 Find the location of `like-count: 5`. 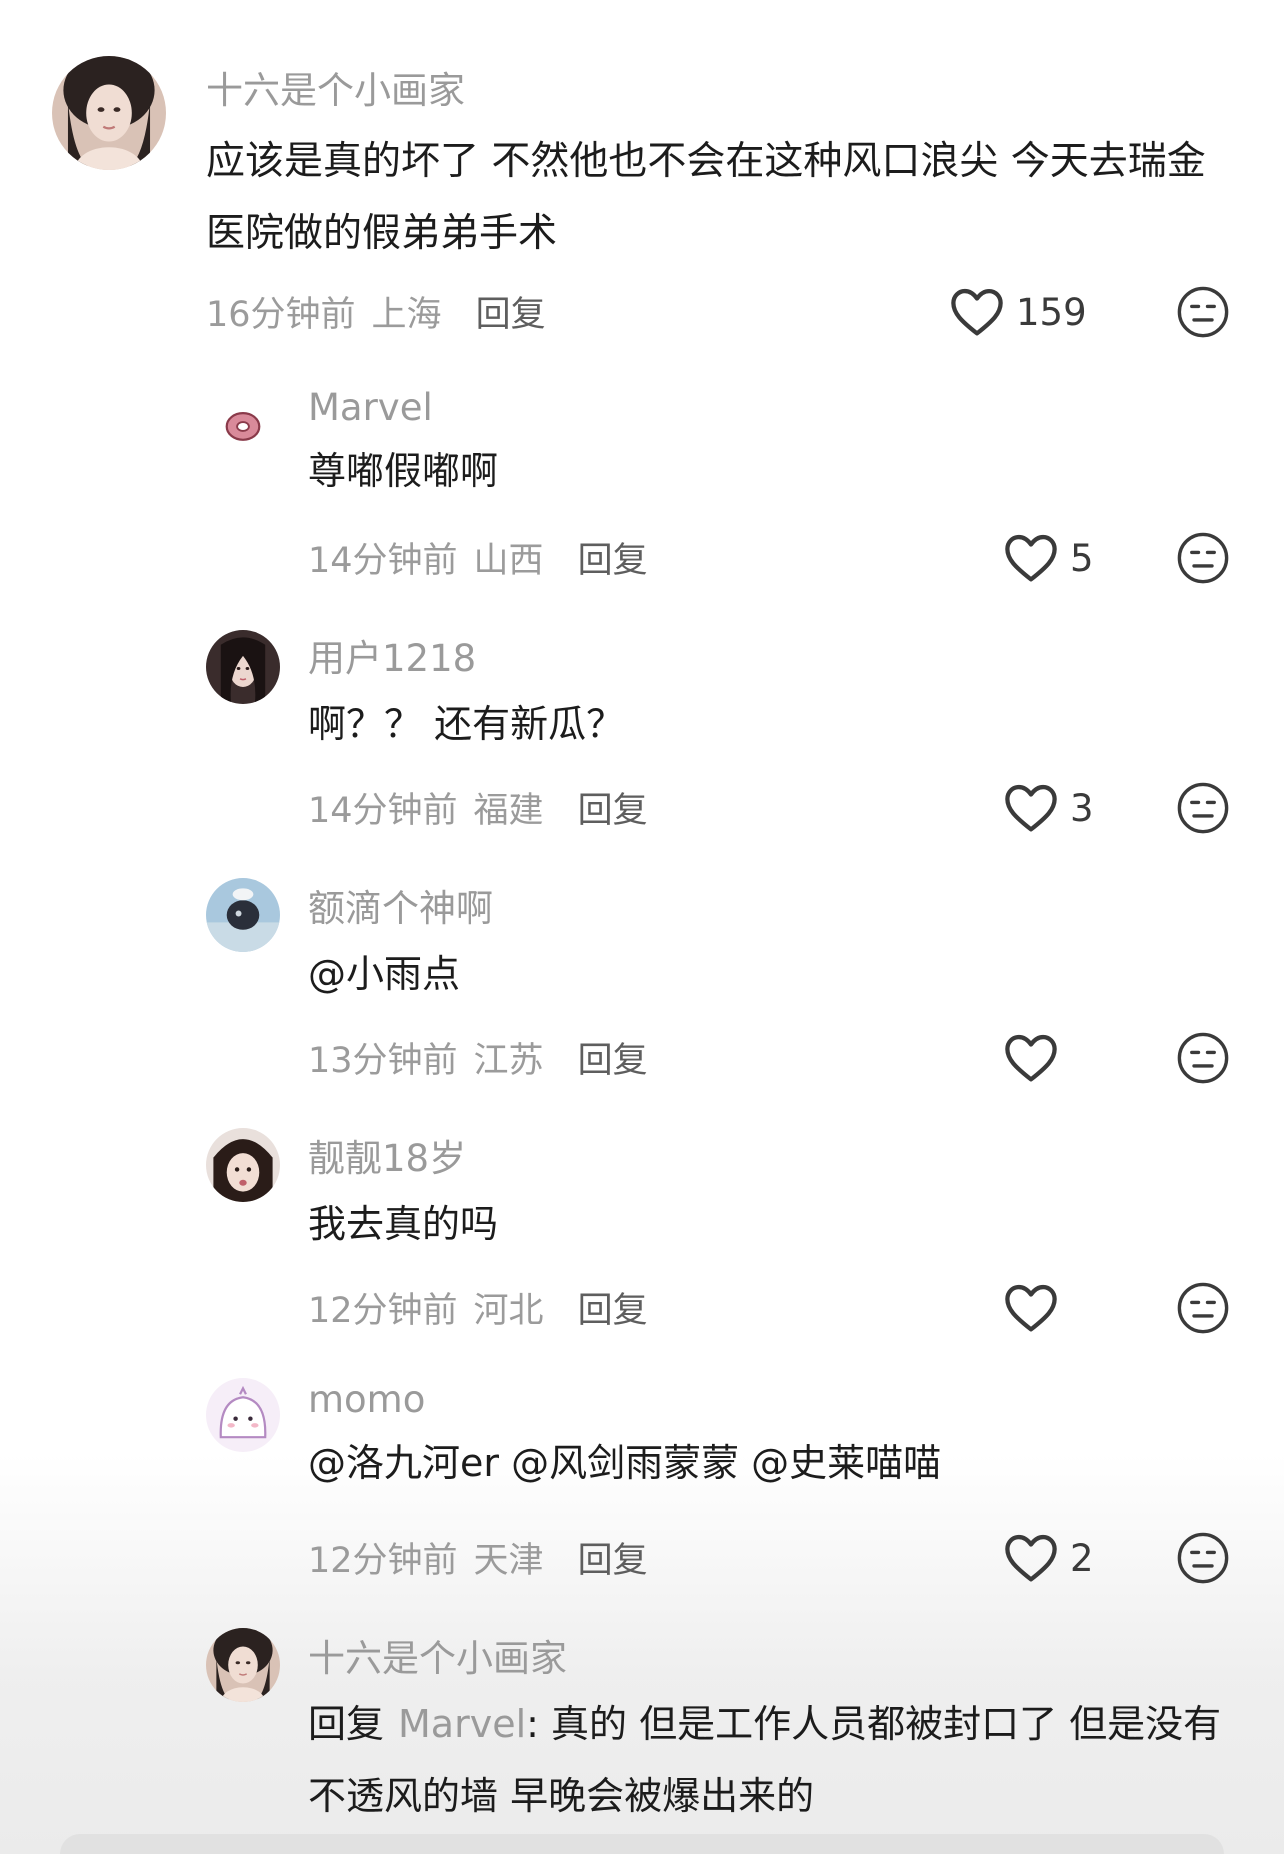

like-count: 5 is located at coordinates (1082, 558).